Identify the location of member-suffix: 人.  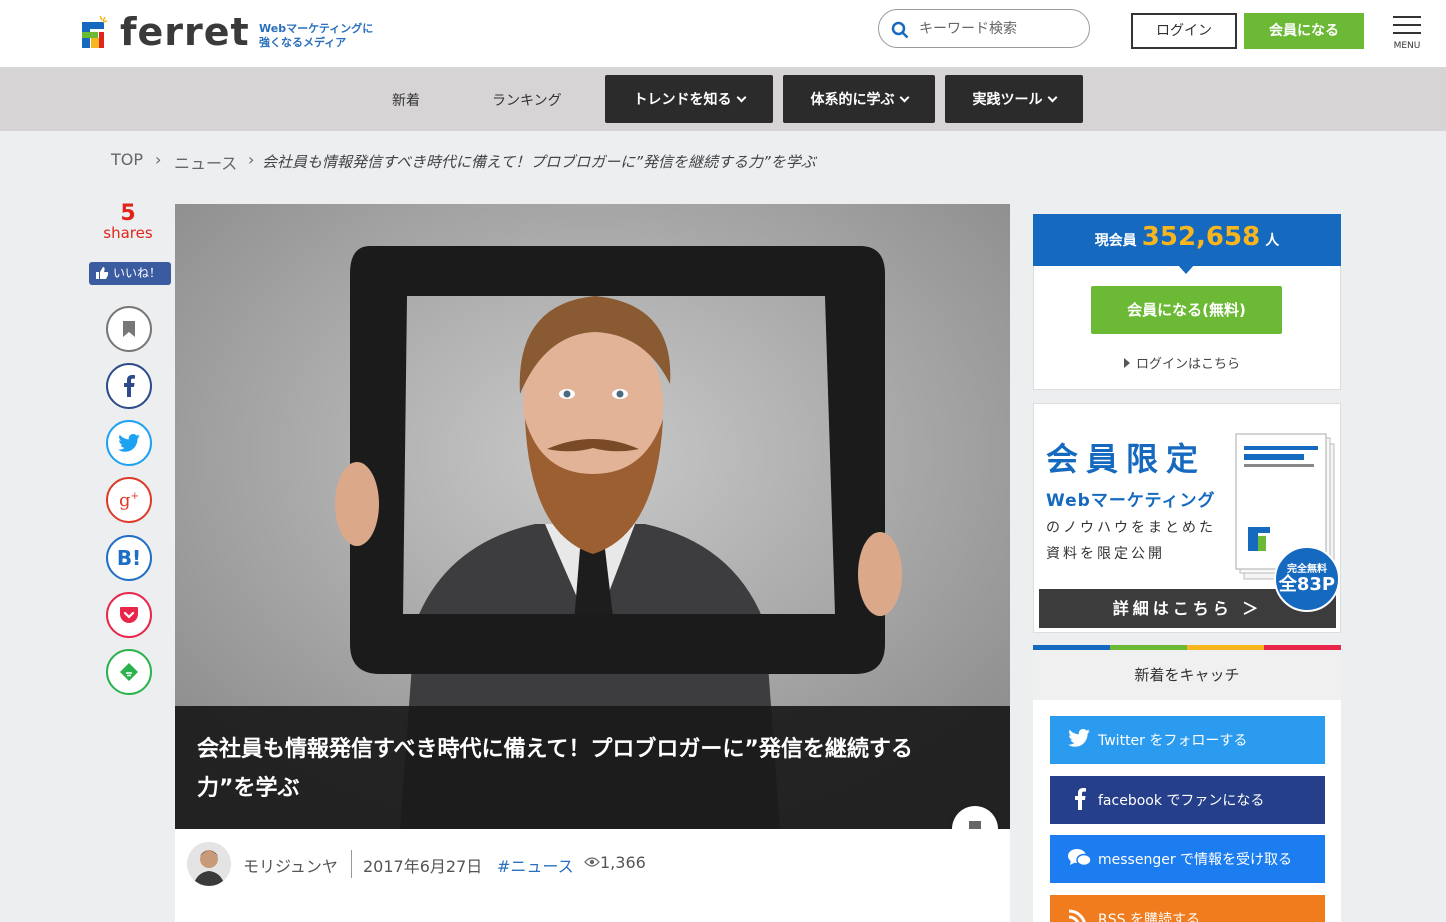
(1272, 241).